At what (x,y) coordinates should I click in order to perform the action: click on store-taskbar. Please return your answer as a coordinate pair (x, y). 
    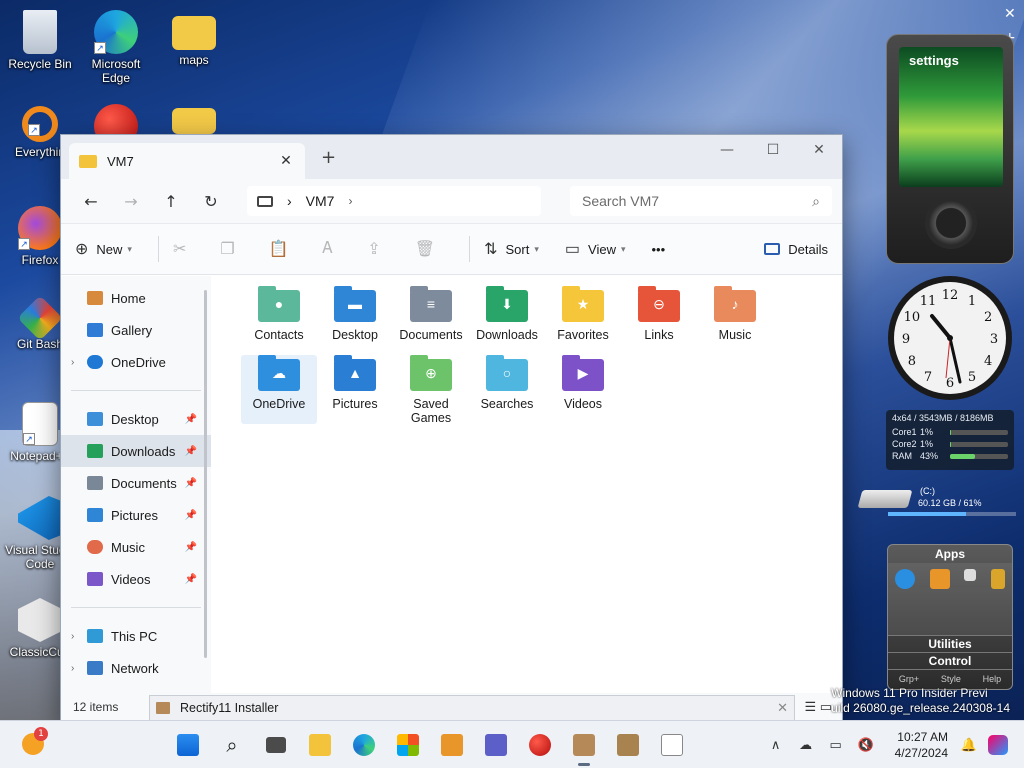
    Looking at the image, I should click on (408, 745).